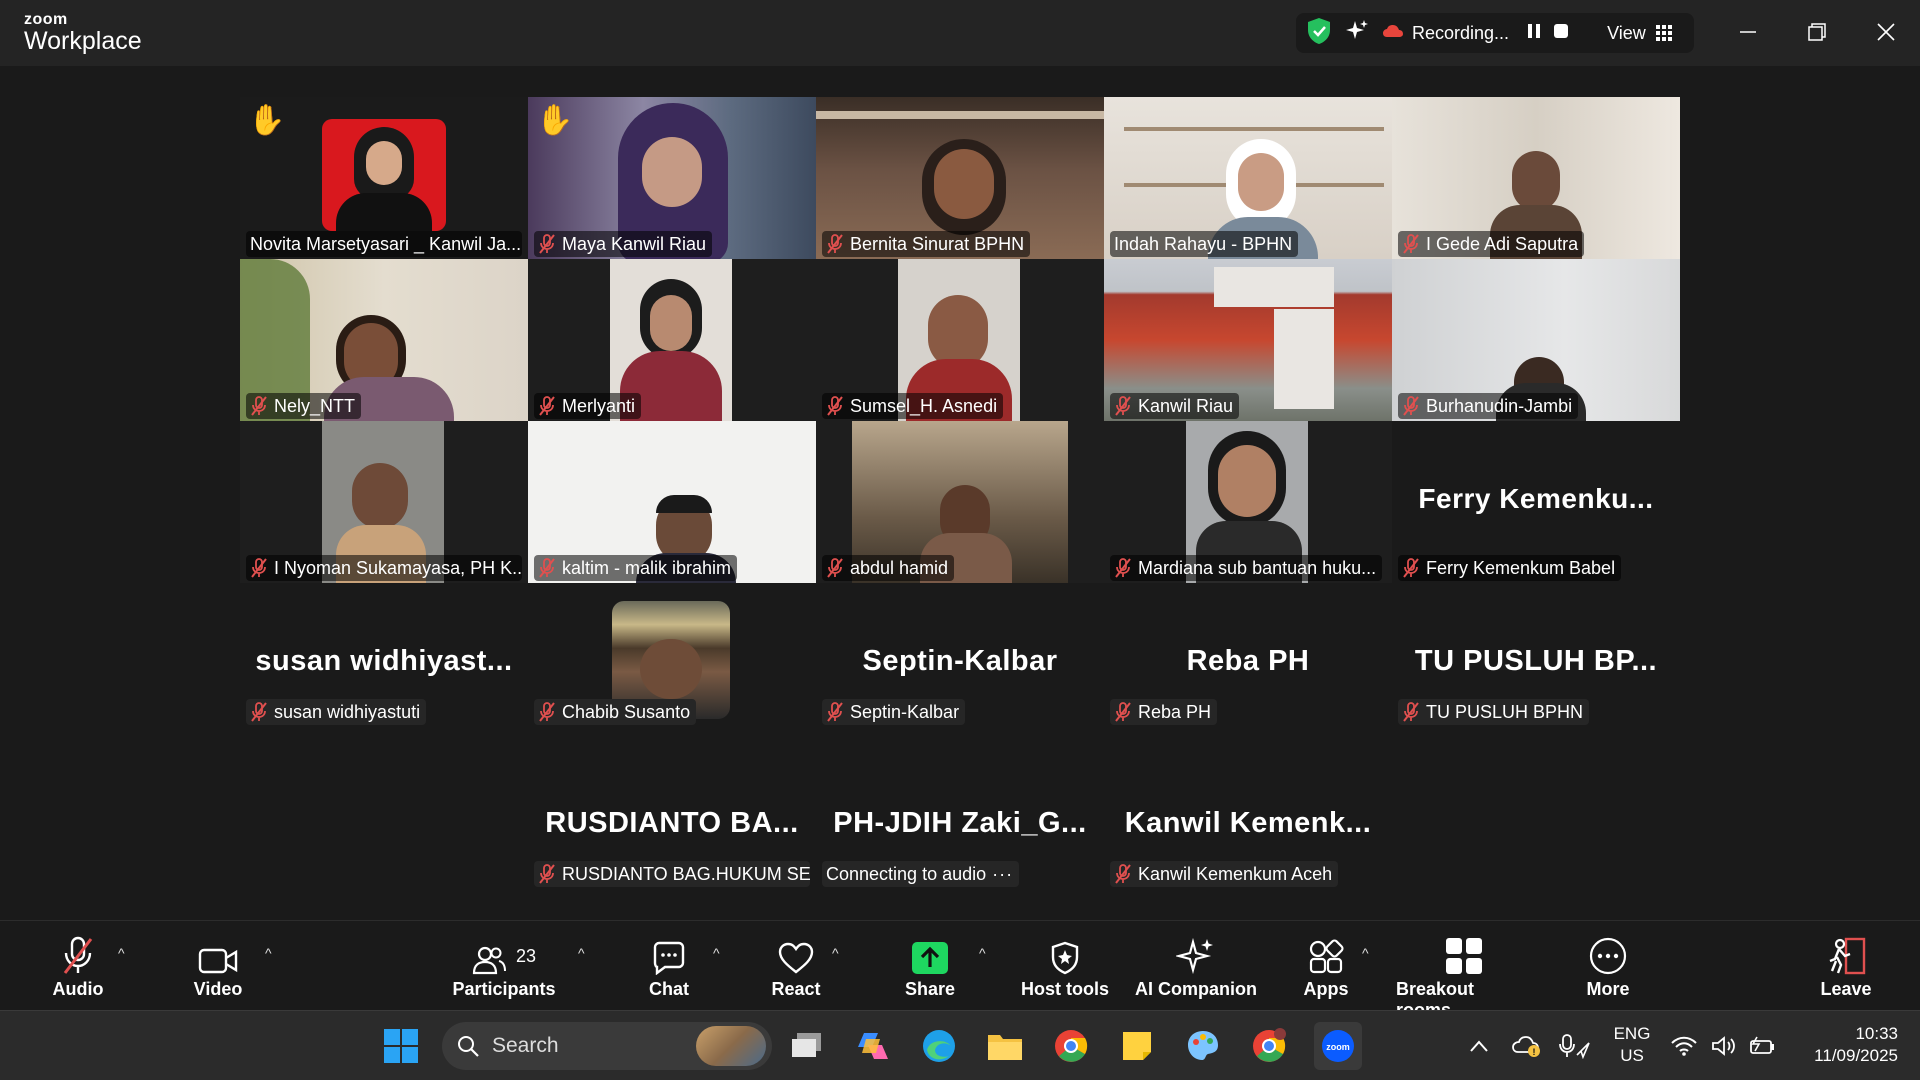 Image resolution: width=1920 pixels, height=1080 pixels. I want to click on video-tile: Septin-Kalbar Septin-Kalbar, so click(960, 664).